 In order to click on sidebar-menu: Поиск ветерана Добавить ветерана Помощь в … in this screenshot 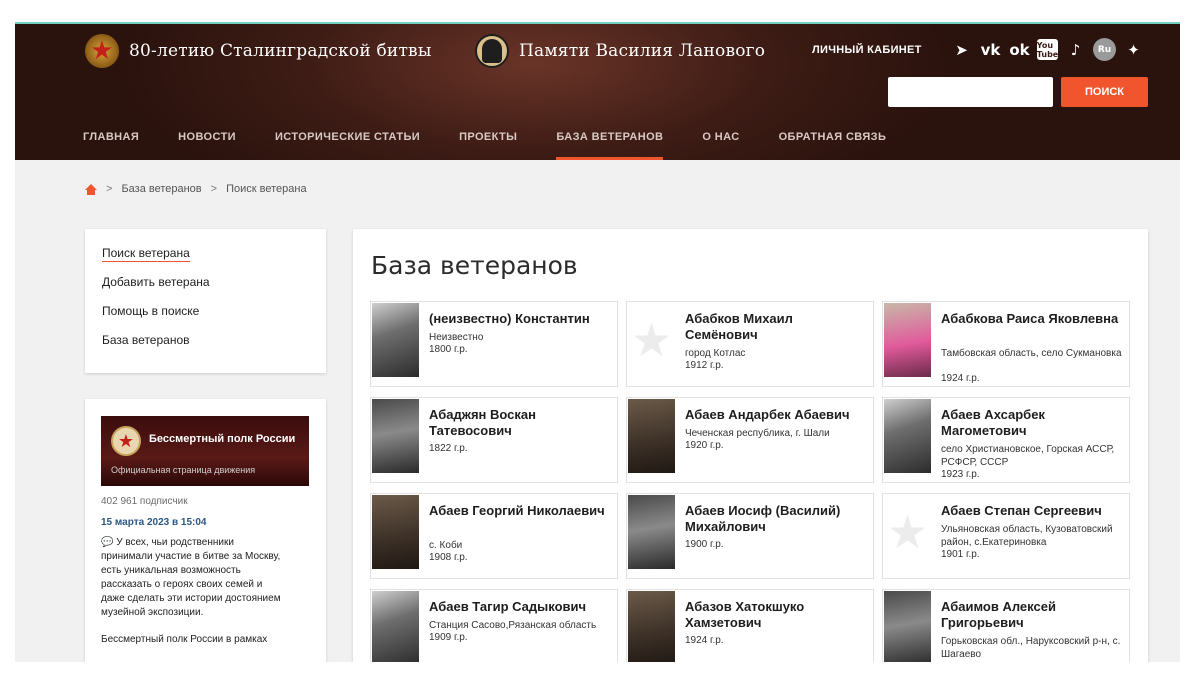, I will do `click(205, 301)`.